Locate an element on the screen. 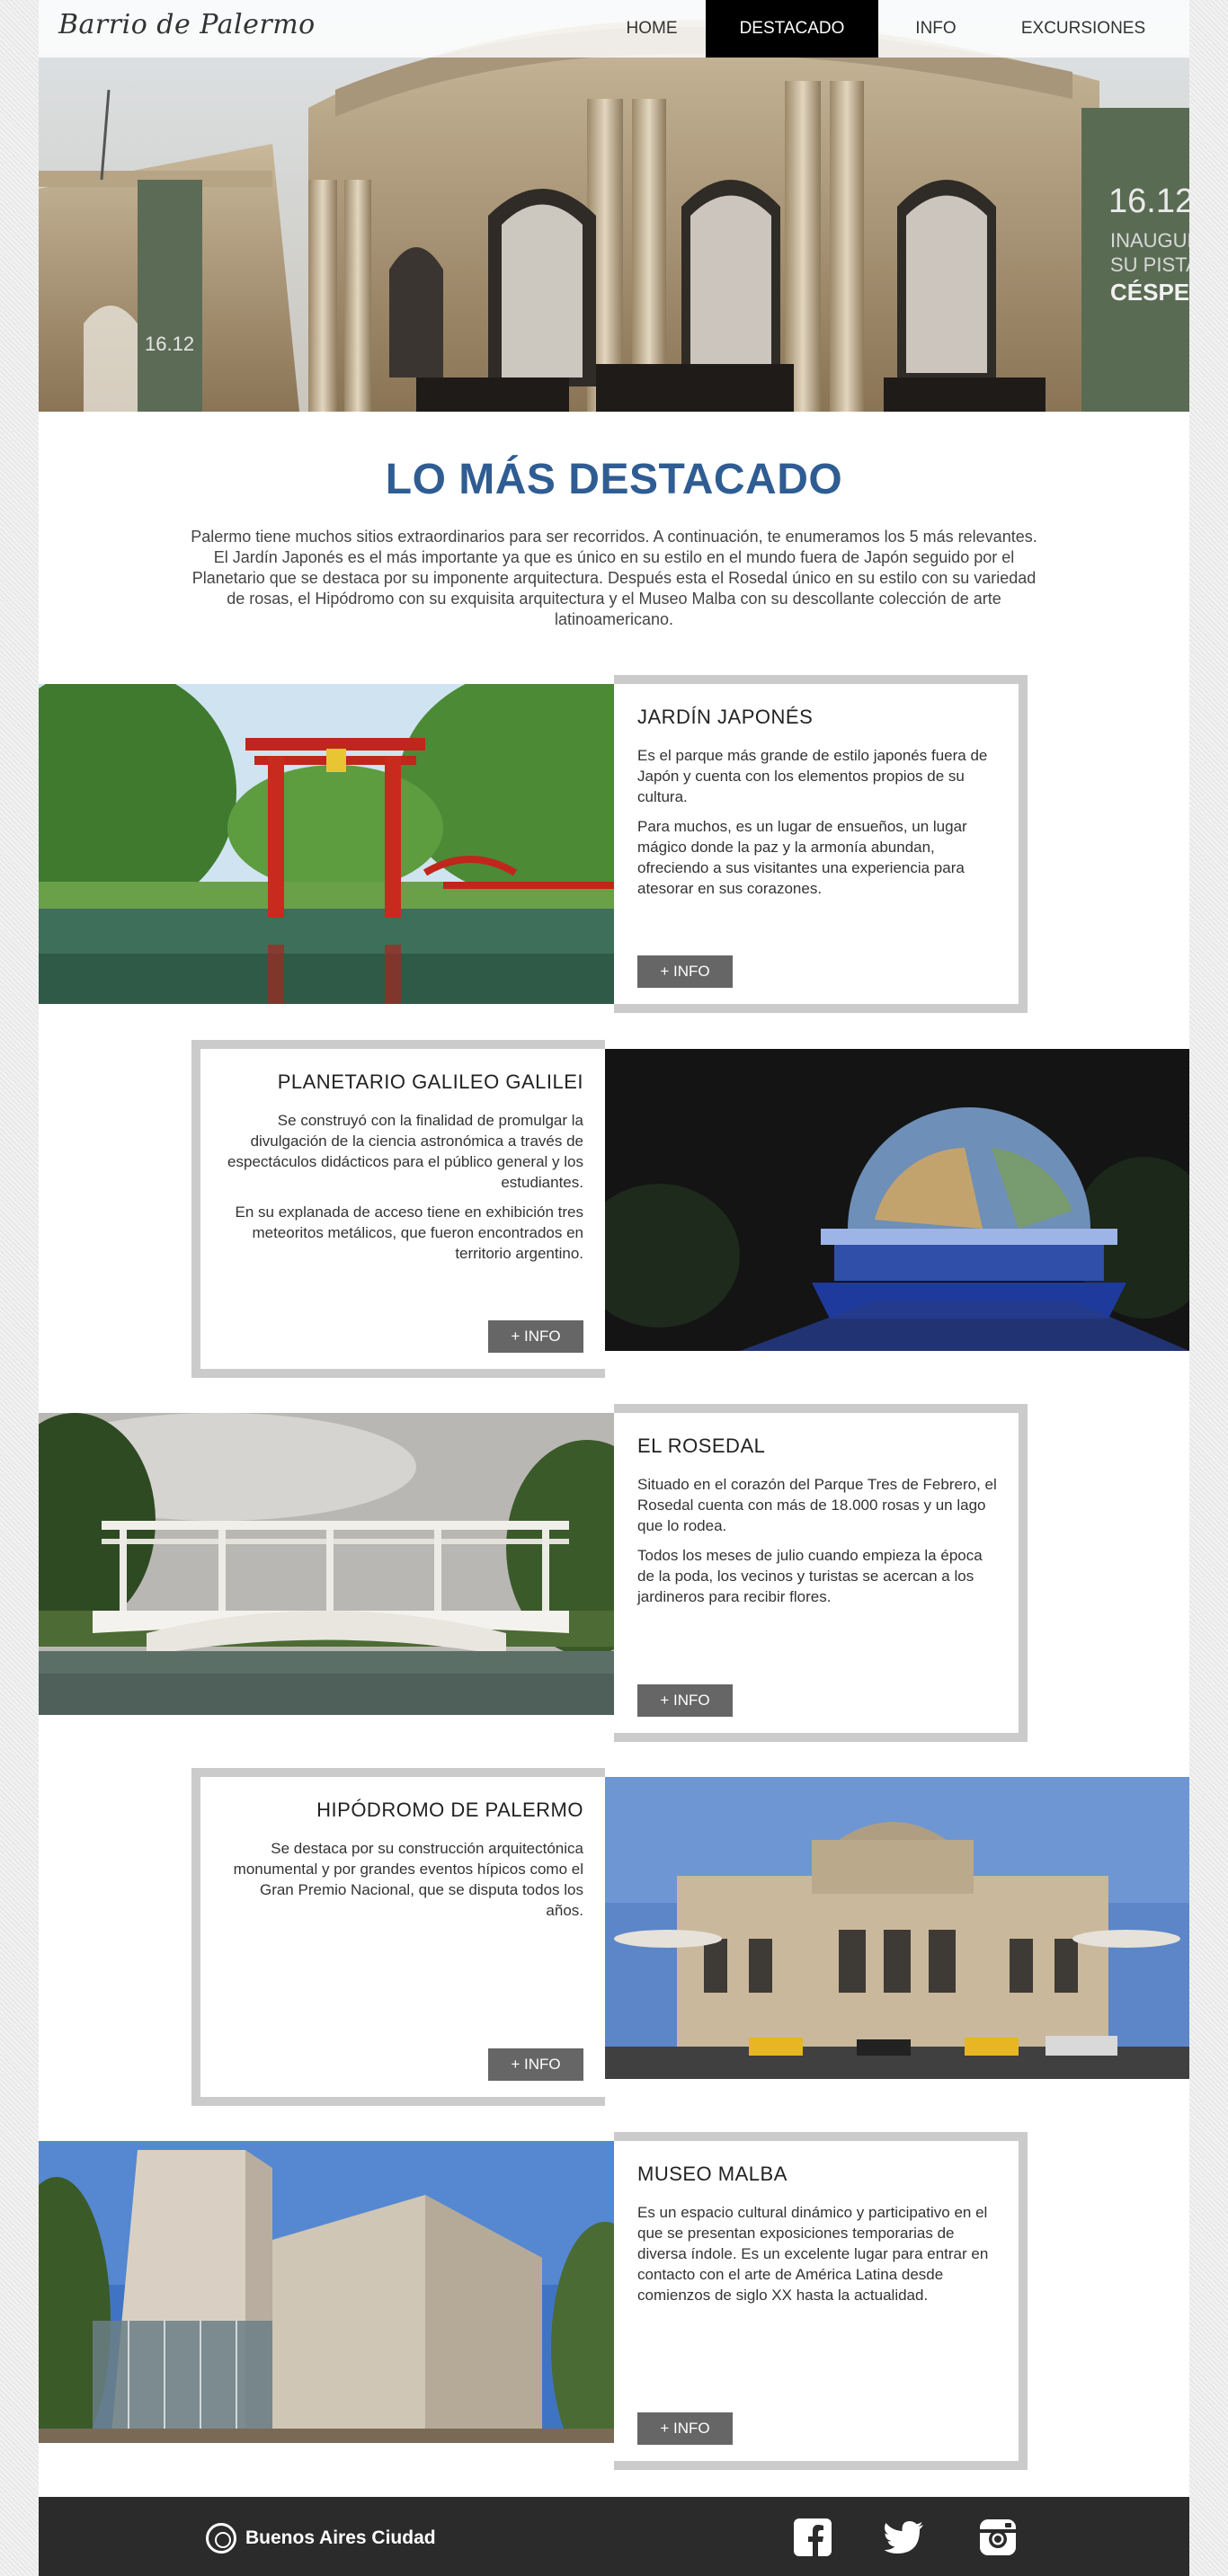 This screenshot has height=2576, width=1228. card-image-jardin-japones is located at coordinates (331, 844).